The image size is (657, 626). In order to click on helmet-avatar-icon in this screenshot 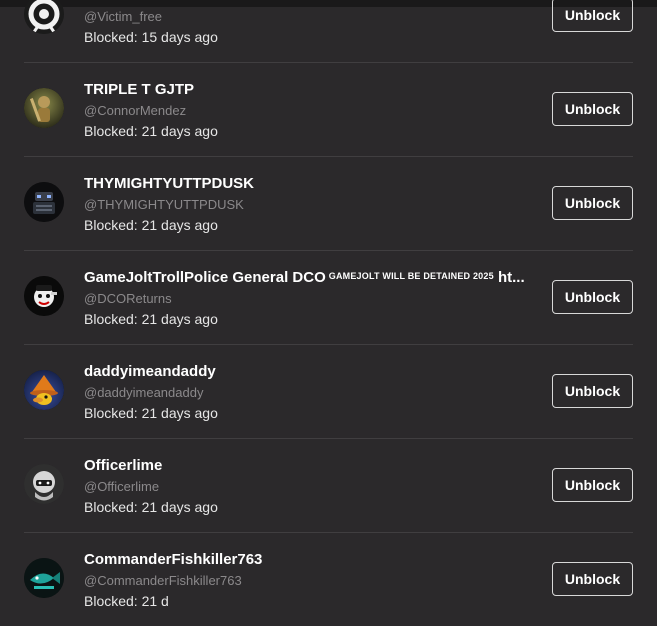, I will do `click(44, 484)`.